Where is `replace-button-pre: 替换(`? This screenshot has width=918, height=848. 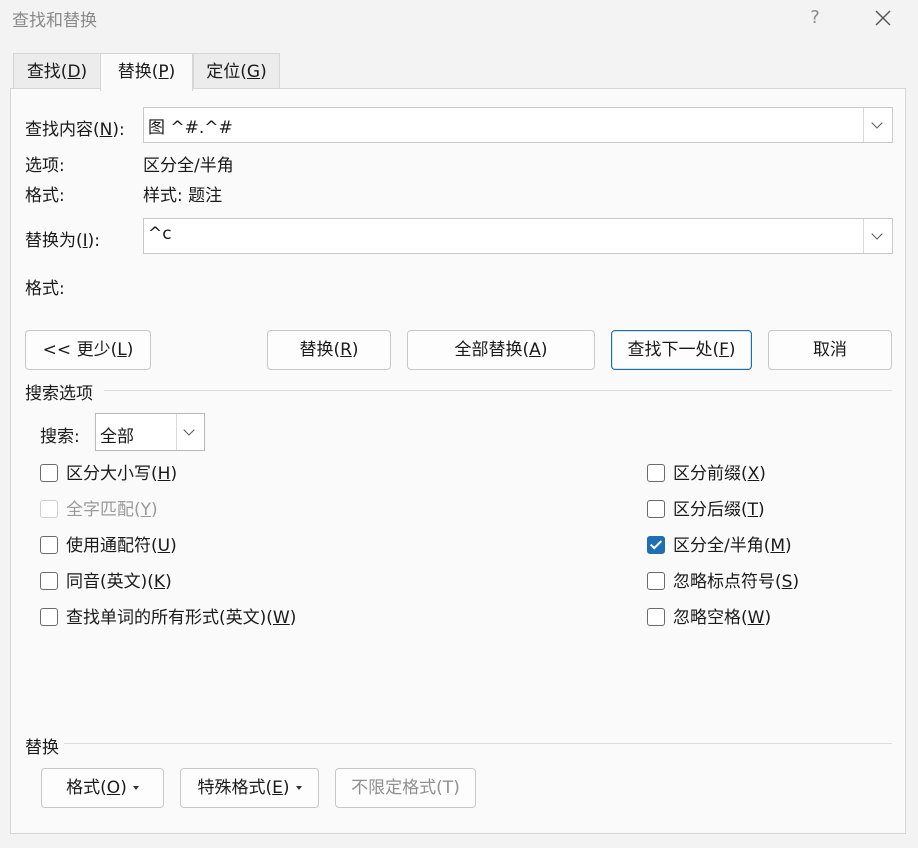 replace-button-pre: 替换( is located at coordinates (320, 350).